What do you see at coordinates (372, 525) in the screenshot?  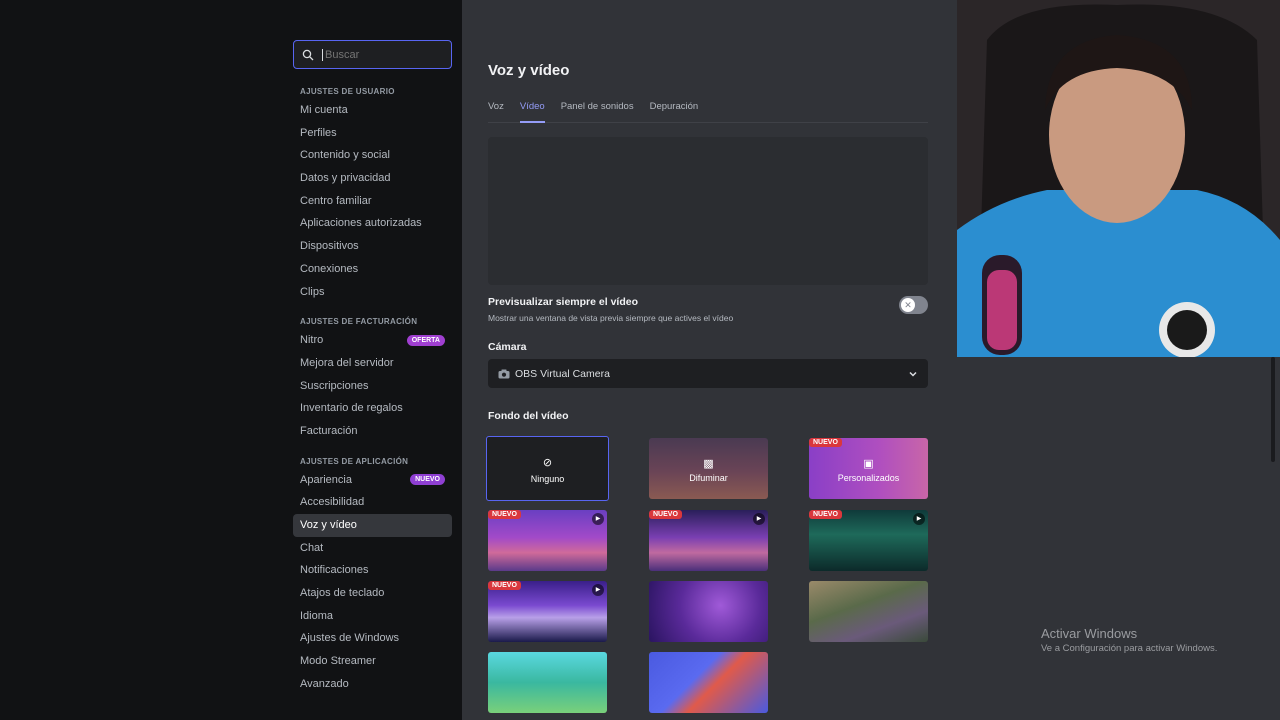 I see `sidebar-item-voz-video: Voz y vídeo` at bounding box center [372, 525].